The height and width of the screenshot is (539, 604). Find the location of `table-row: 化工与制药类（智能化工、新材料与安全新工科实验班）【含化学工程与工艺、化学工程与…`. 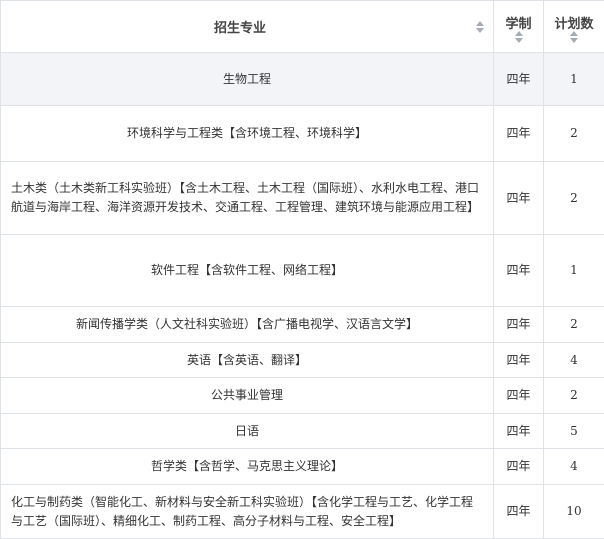

table-row: 化工与制药类（智能化工、新材料与安全新工科实验班）【含化学工程与工艺、化学工程与… is located at coordinates (302, 512).